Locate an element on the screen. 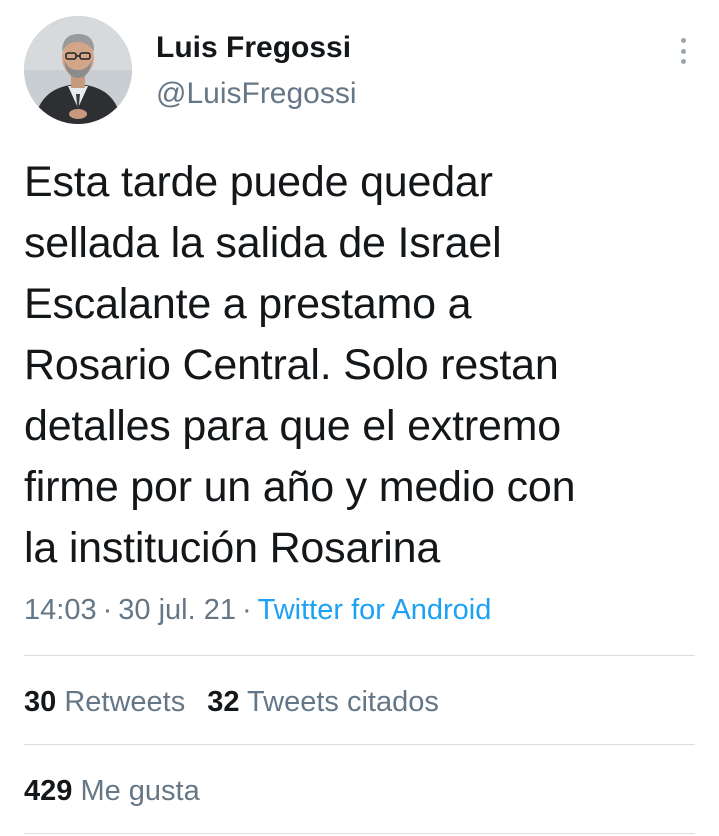  more-vertical-icon is located at coordinates (683, 51).